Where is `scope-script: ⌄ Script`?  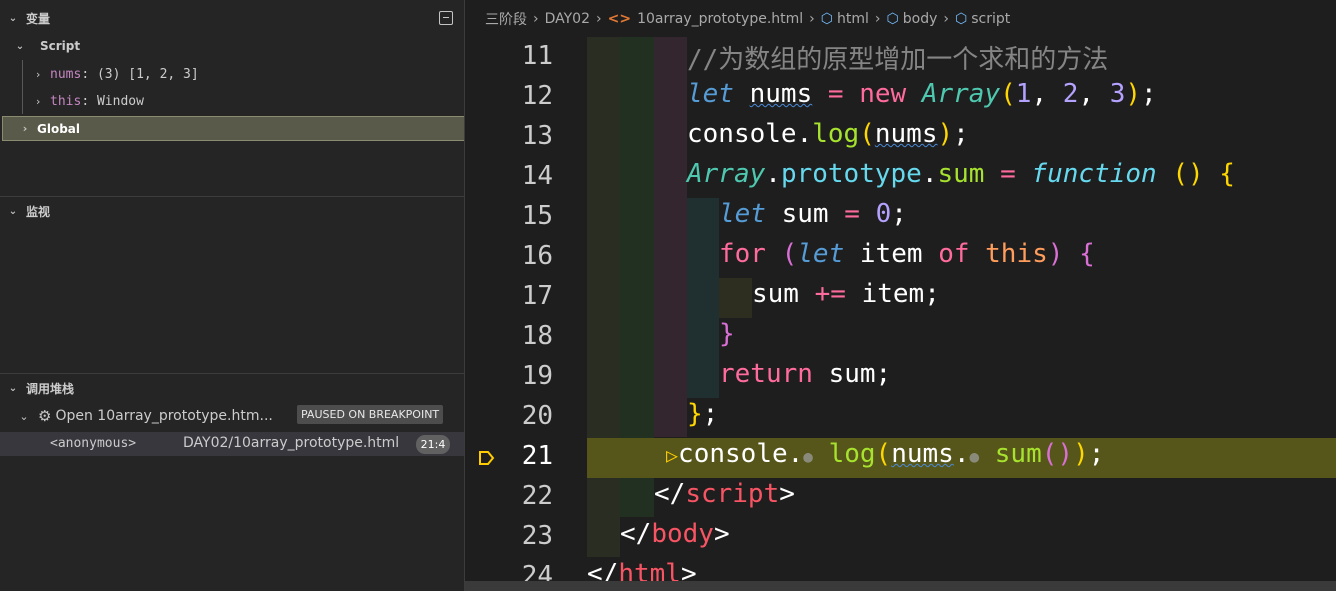
scope-script: ⌄ Script is located at coordinates (232, 46).